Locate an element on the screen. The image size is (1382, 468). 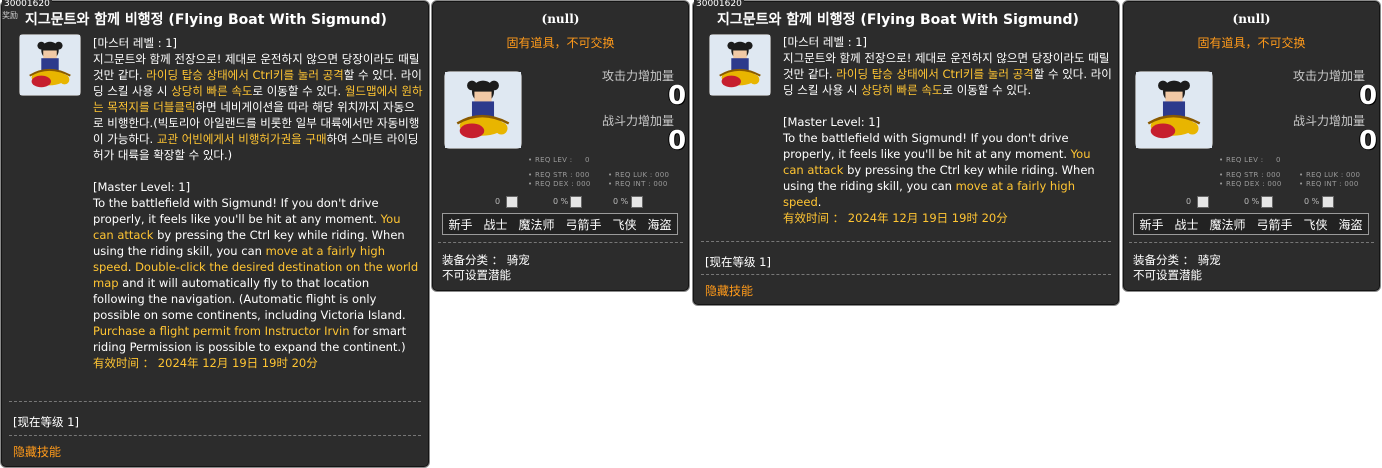
item-id-tag: 奖励 is located at coordinates (10, 15).